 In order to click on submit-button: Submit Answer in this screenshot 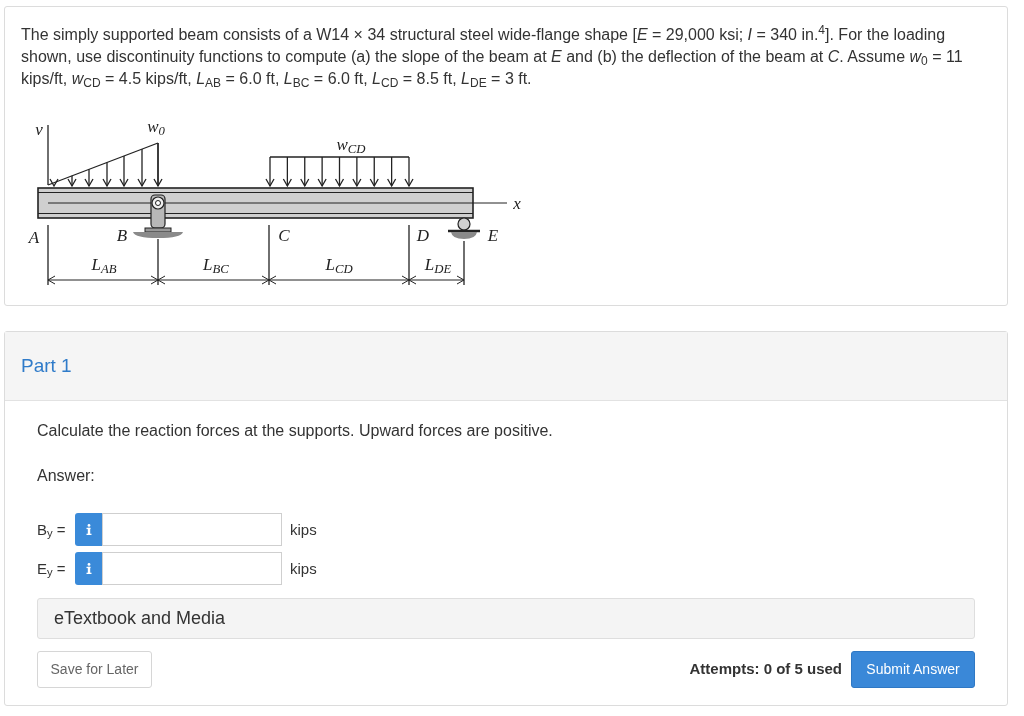, I will do `click(913, 669)`.